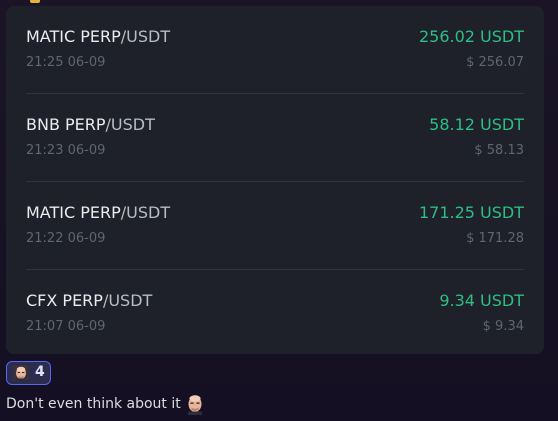  I want to click on trade-usd-value: $ 58.13, so click(499, 150).